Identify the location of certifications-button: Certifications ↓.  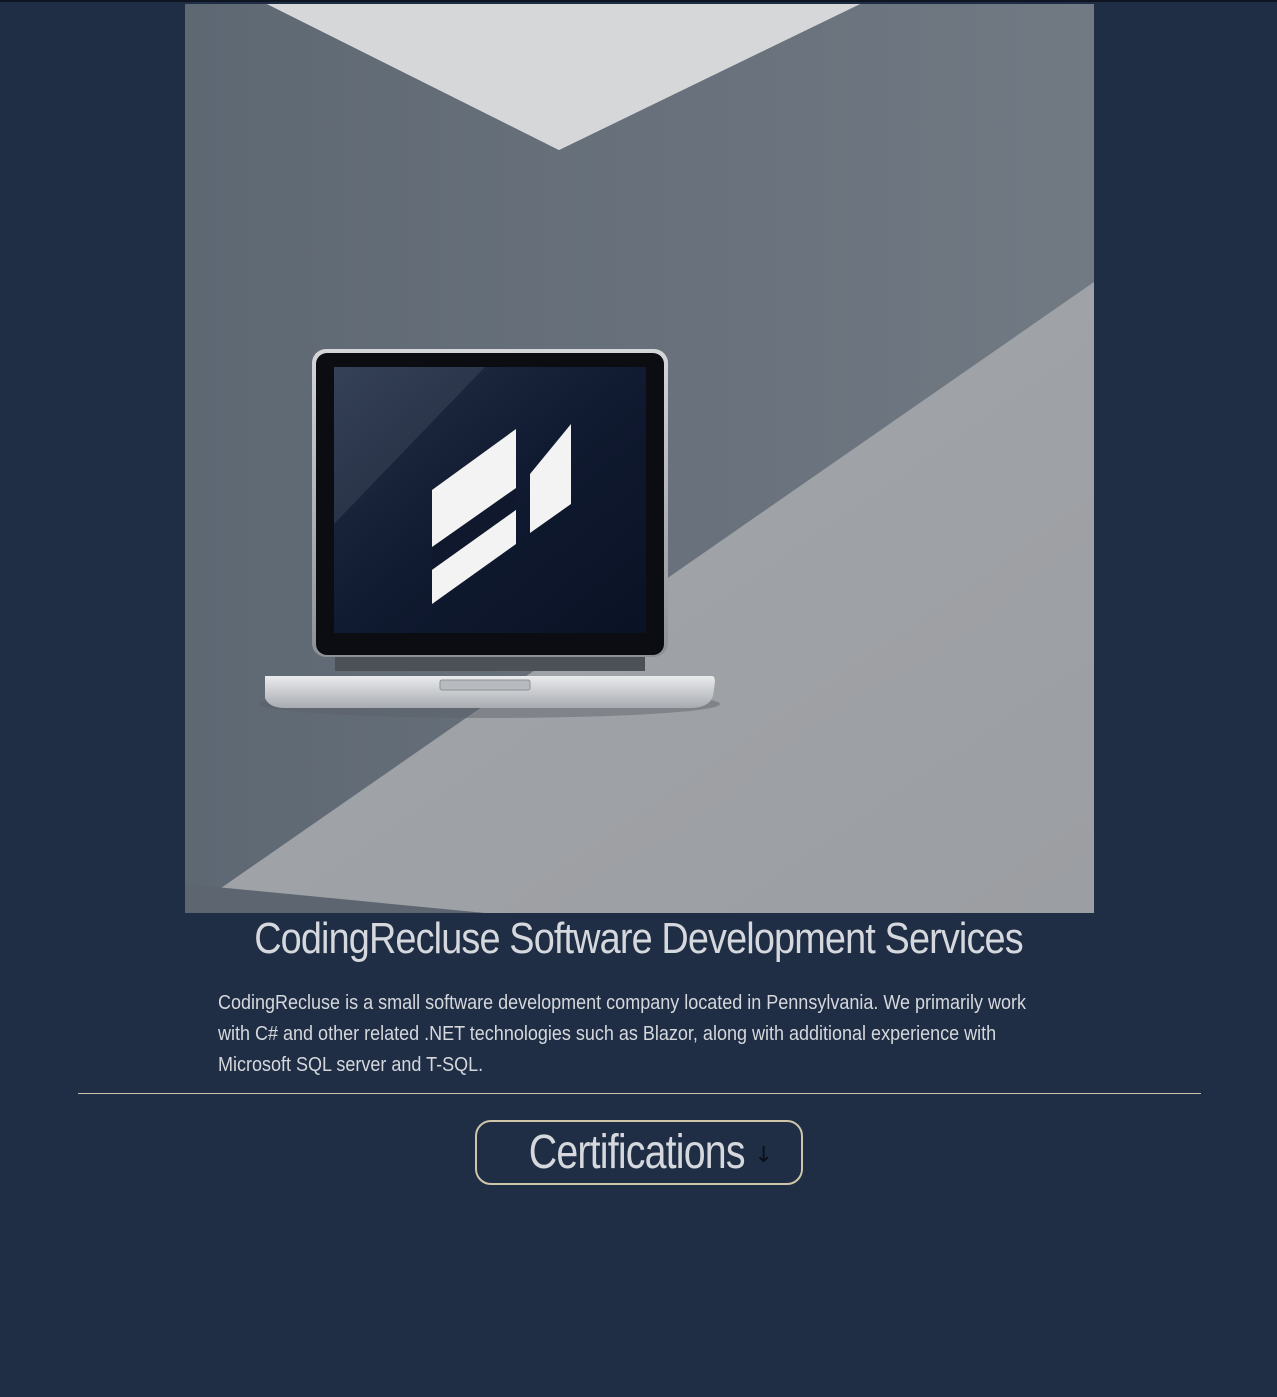
(639, 1152).